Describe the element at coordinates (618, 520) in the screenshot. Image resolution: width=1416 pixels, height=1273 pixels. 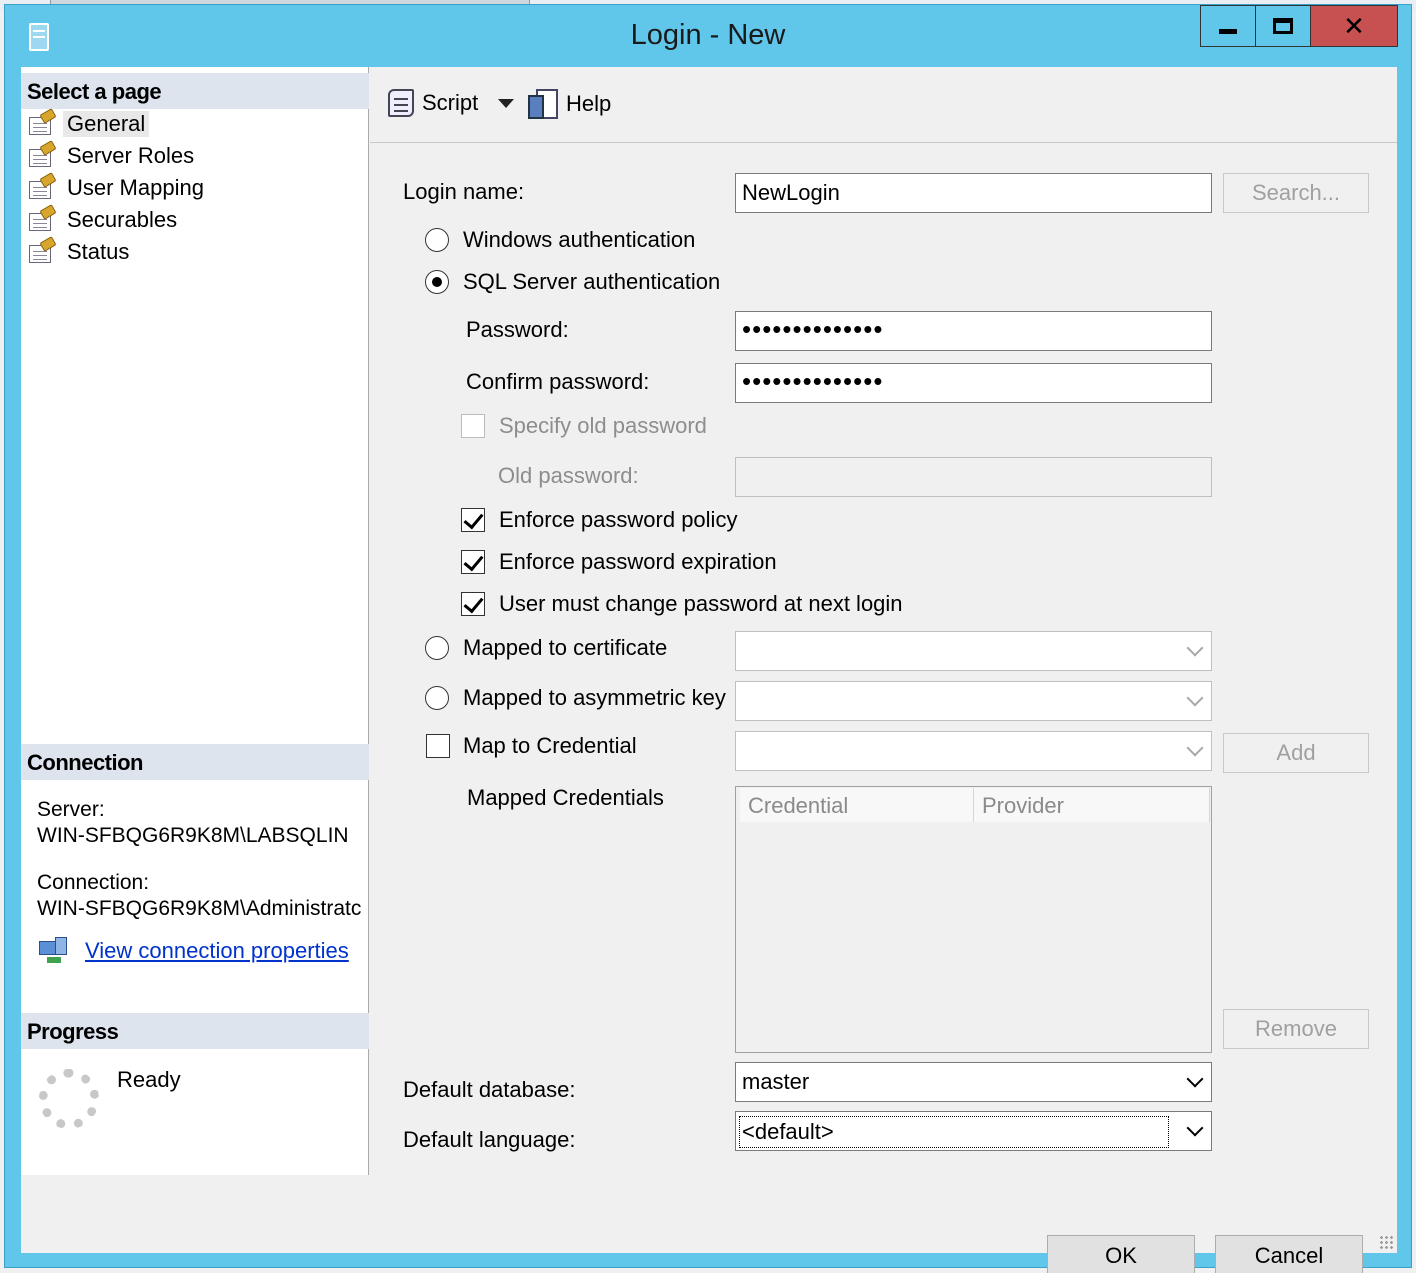
I see `enforce-policy-label: Enforce password policy` at that location.